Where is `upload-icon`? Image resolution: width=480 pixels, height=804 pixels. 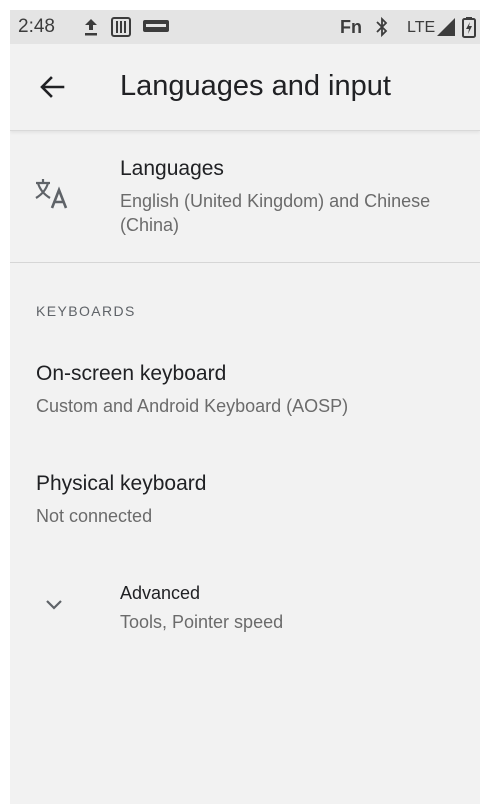 upload-icon is located at coordinates (91, 29).